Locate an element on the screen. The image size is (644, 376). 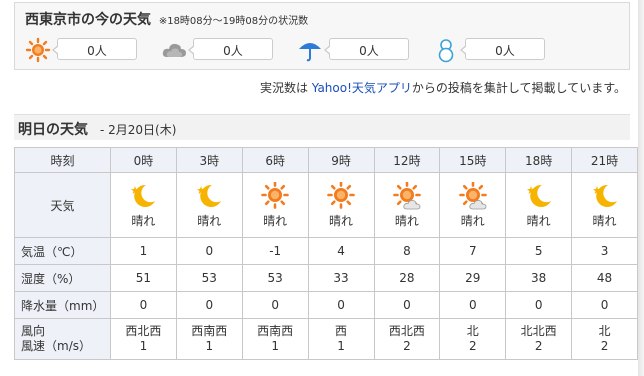
humidity-cell: 51 is located at coordinates (143, 278).